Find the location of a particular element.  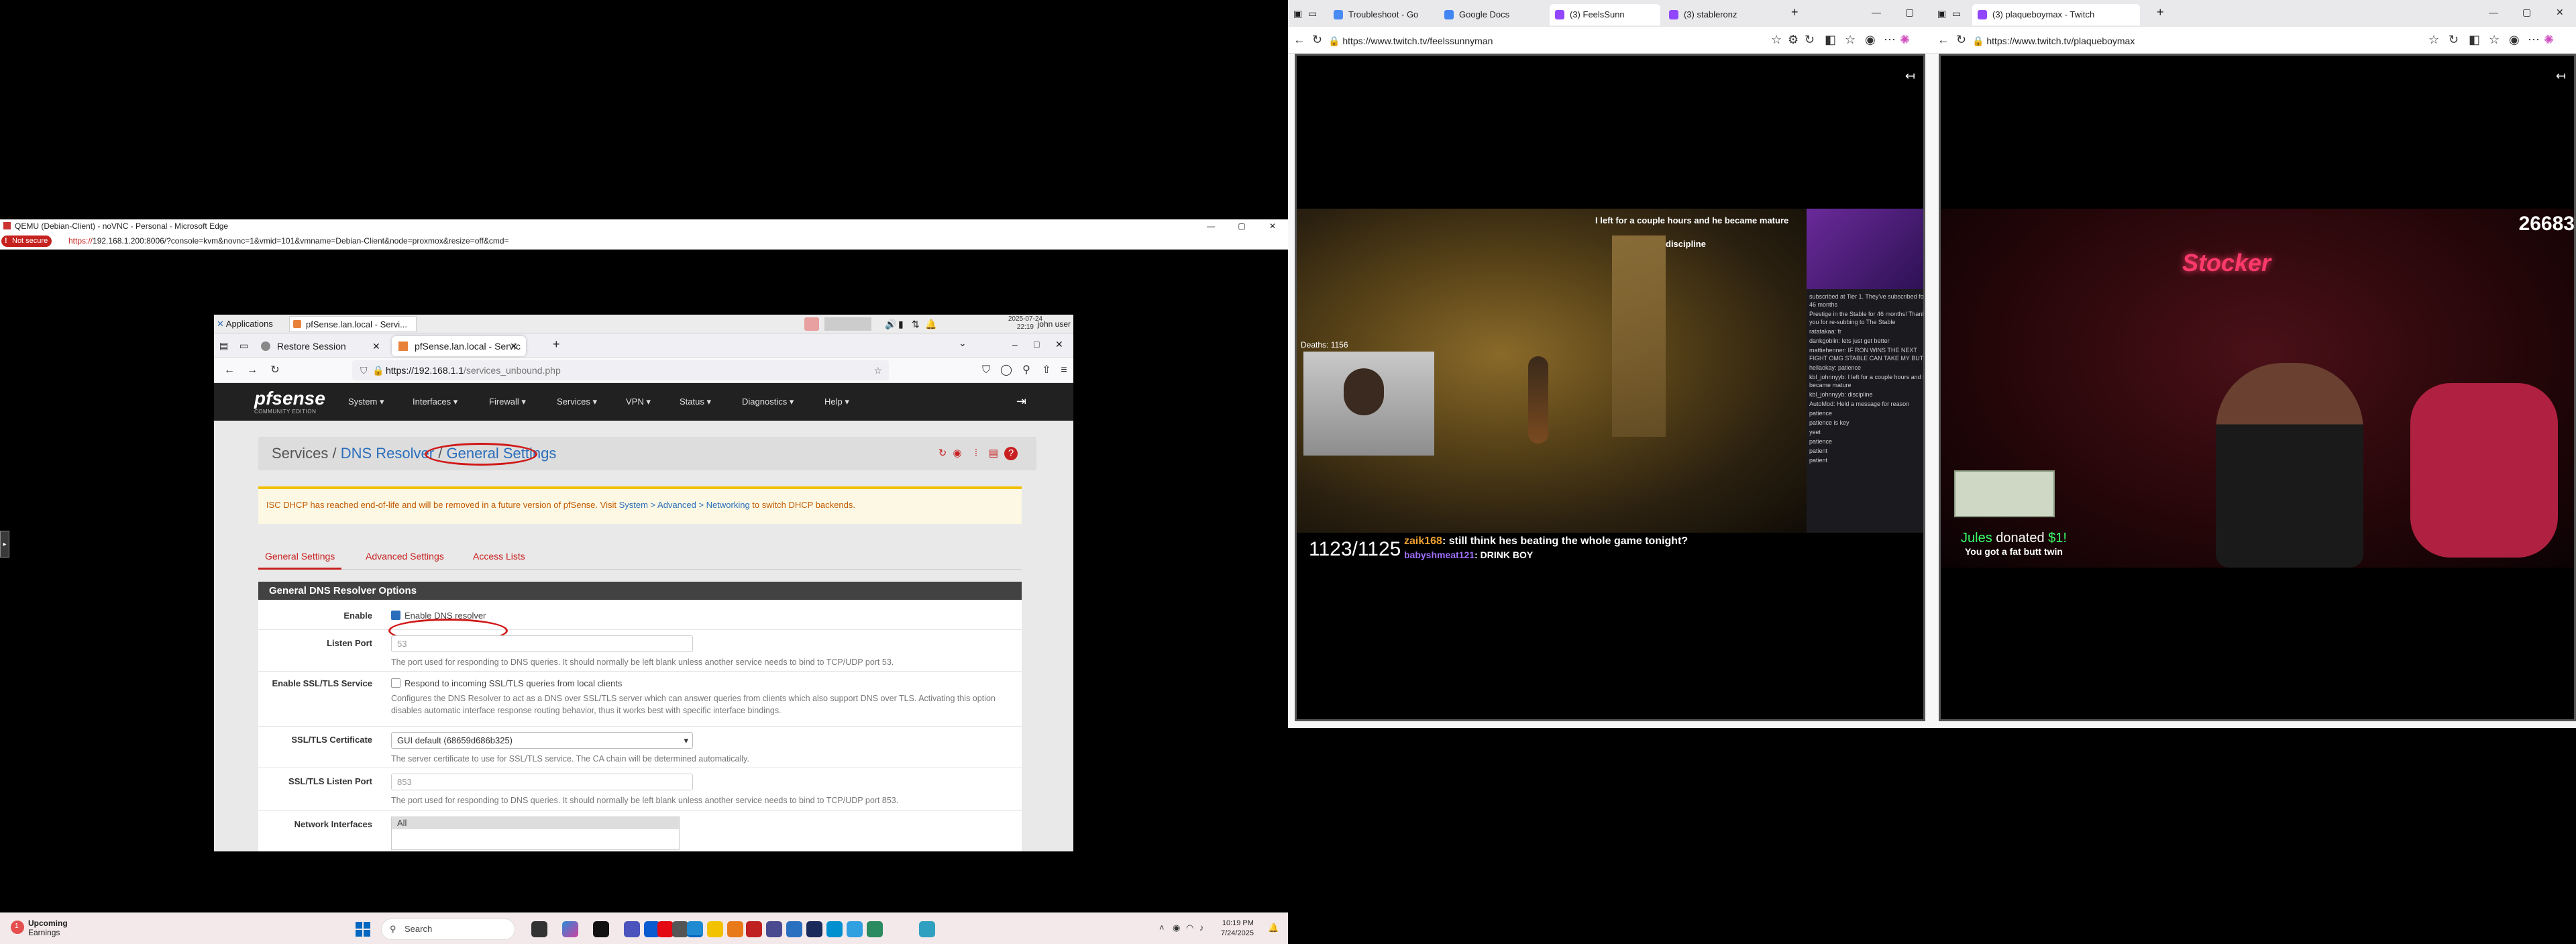

menu-firewall: Firewall ▾ is located at coordinates (507, 402).